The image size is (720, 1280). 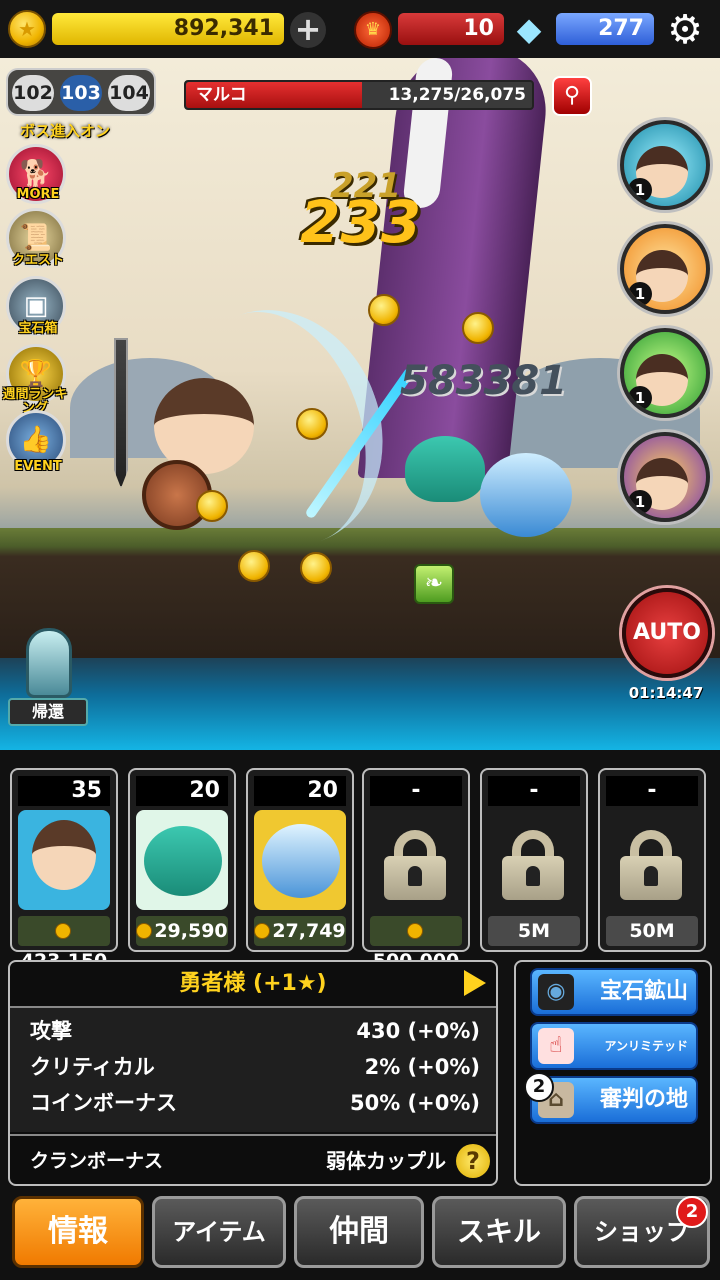 What do you see at coordinates (667, 633) in the screenshot?
I see `auto-button: AUTO` at bounding box center [667, 633].